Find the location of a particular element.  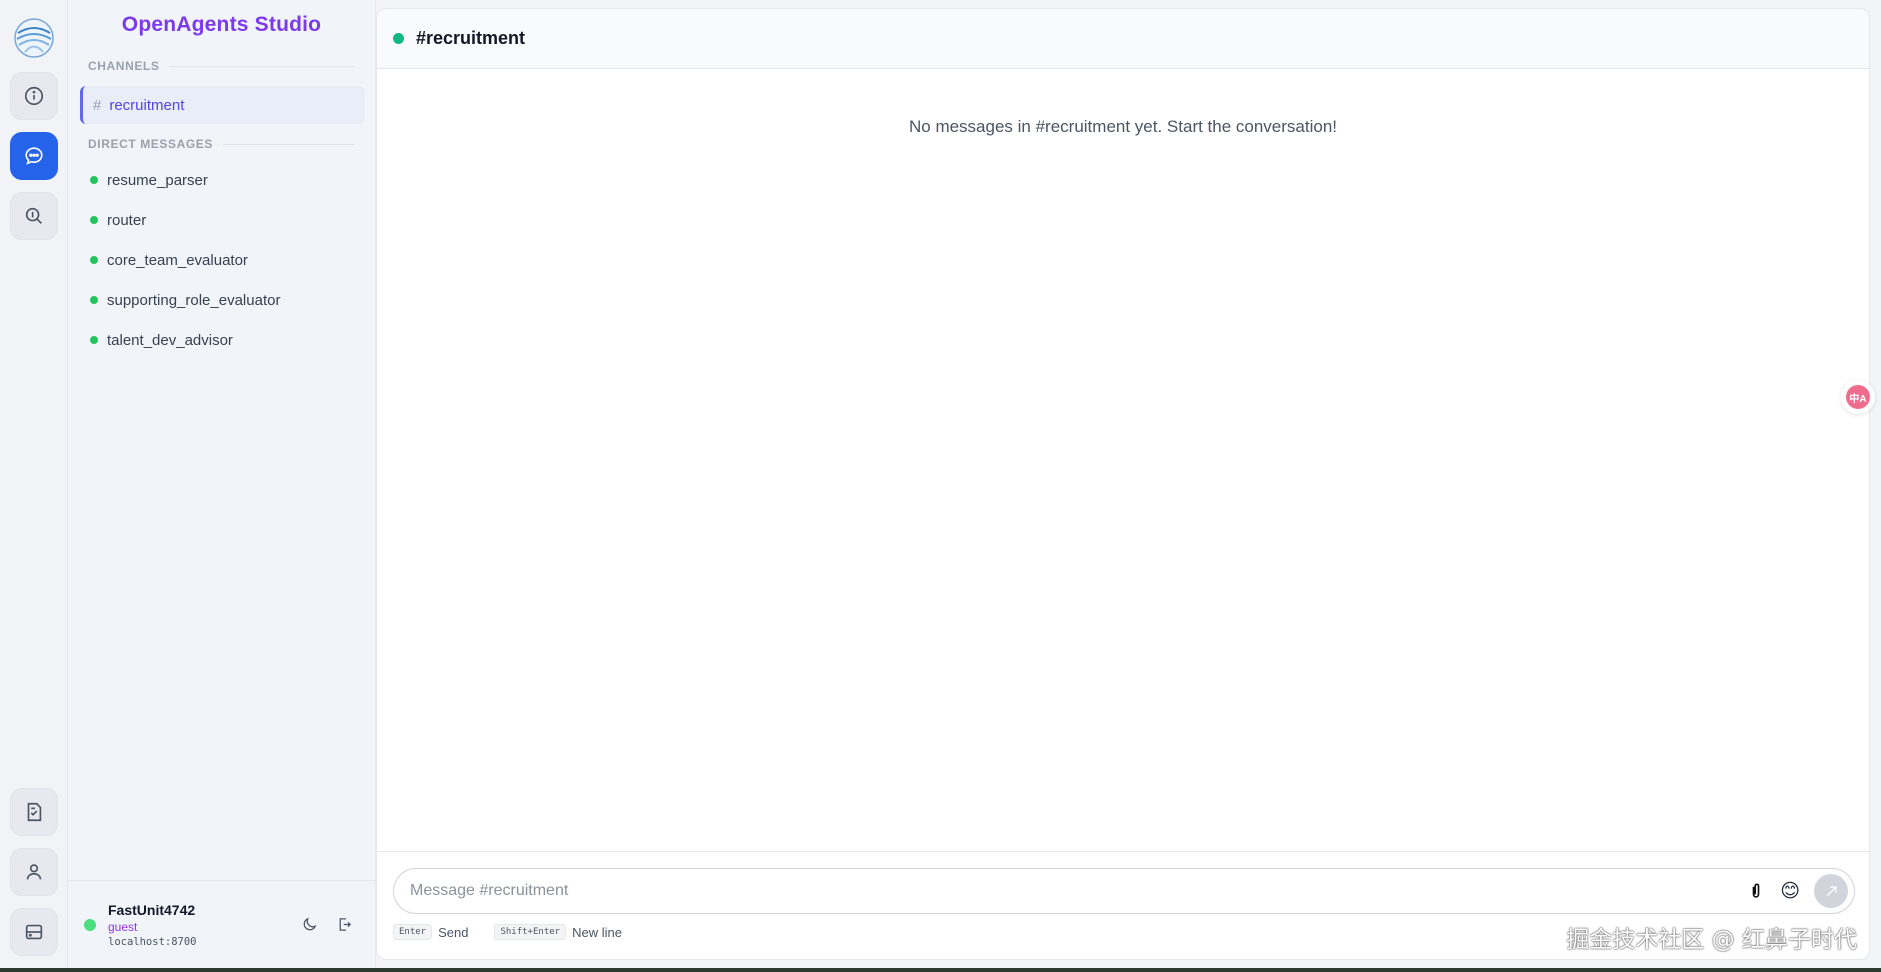

dm-item-core-team-evaluator: core_team_evaluator is located at coordinates (221, 260).